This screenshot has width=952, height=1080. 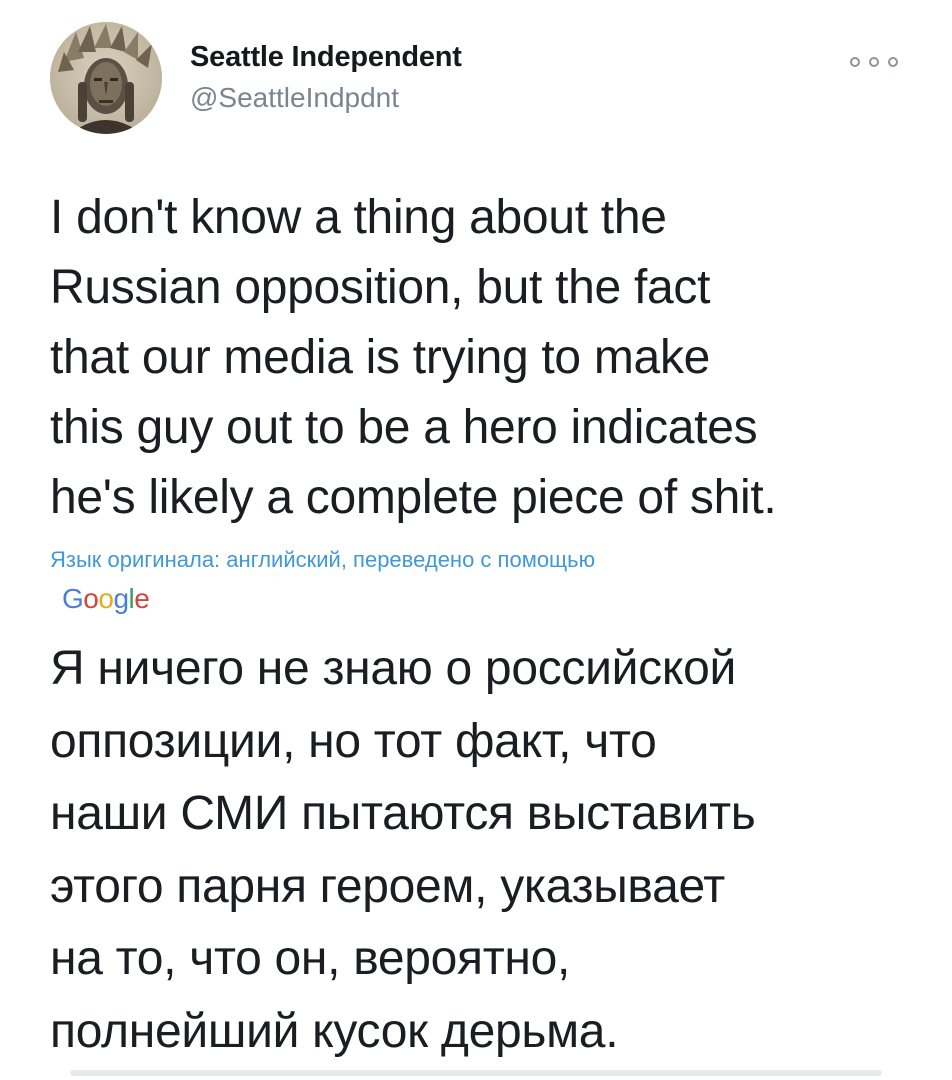 I want to click on translated-text-line: наши СМИ пытаются выставить, so click(x=403, y=813).